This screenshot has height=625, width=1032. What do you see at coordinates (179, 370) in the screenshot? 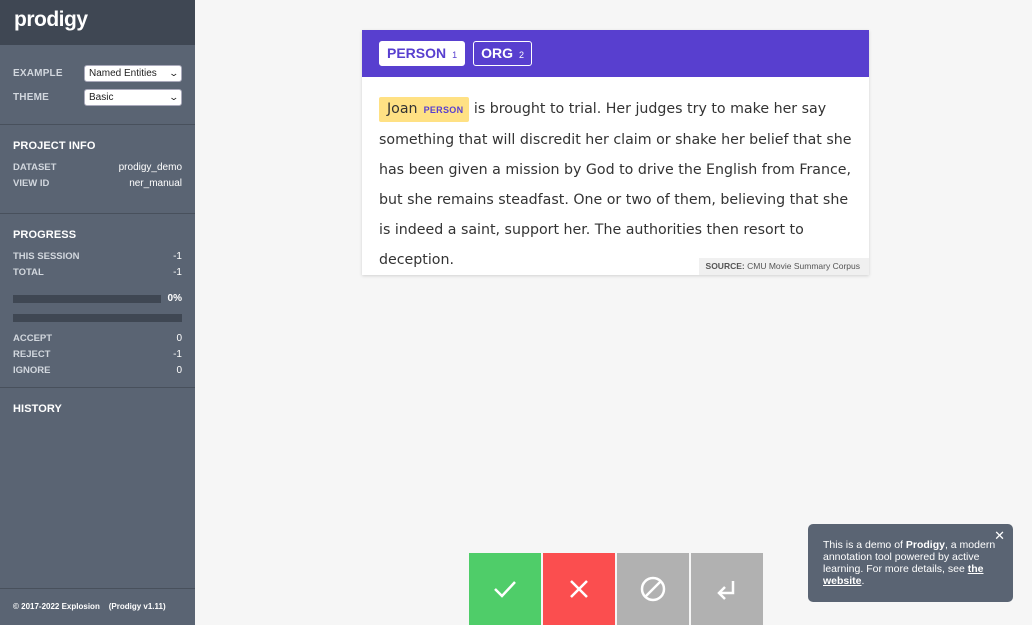
I see `ignore-count: 0` at bounding box center [179, 370].